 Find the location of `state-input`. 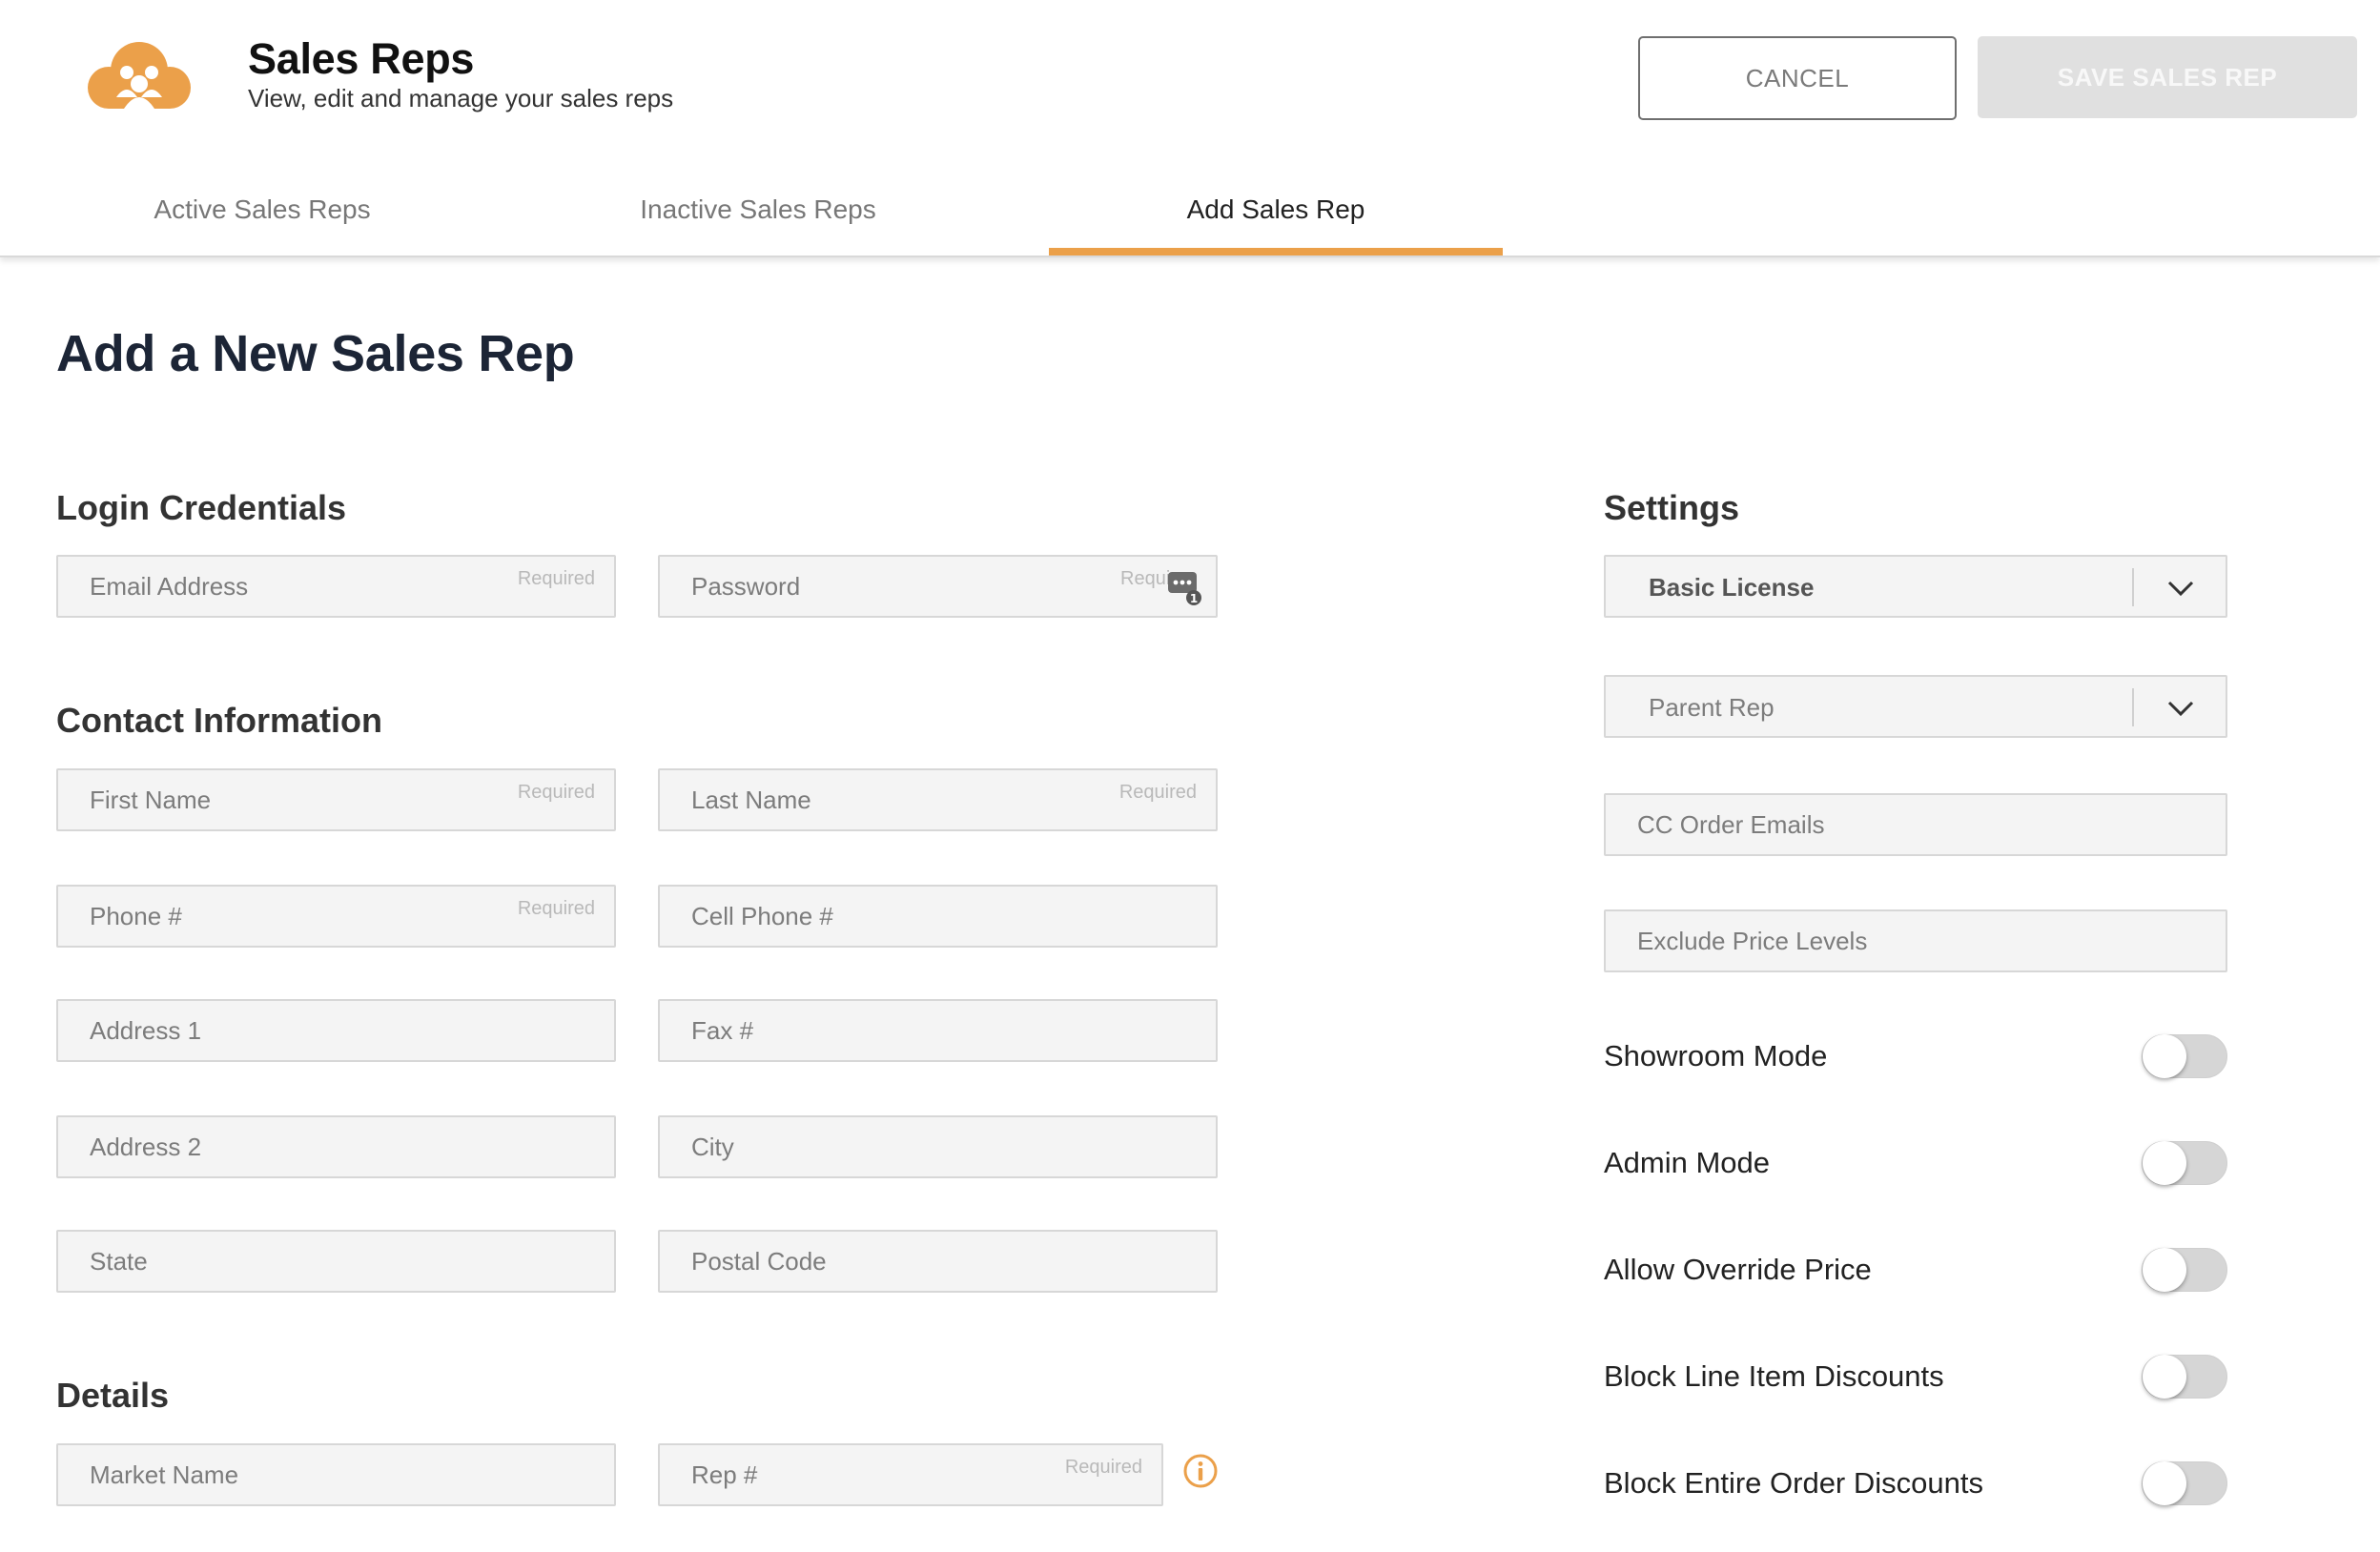

state-input is located at coordinates (336, 1261).